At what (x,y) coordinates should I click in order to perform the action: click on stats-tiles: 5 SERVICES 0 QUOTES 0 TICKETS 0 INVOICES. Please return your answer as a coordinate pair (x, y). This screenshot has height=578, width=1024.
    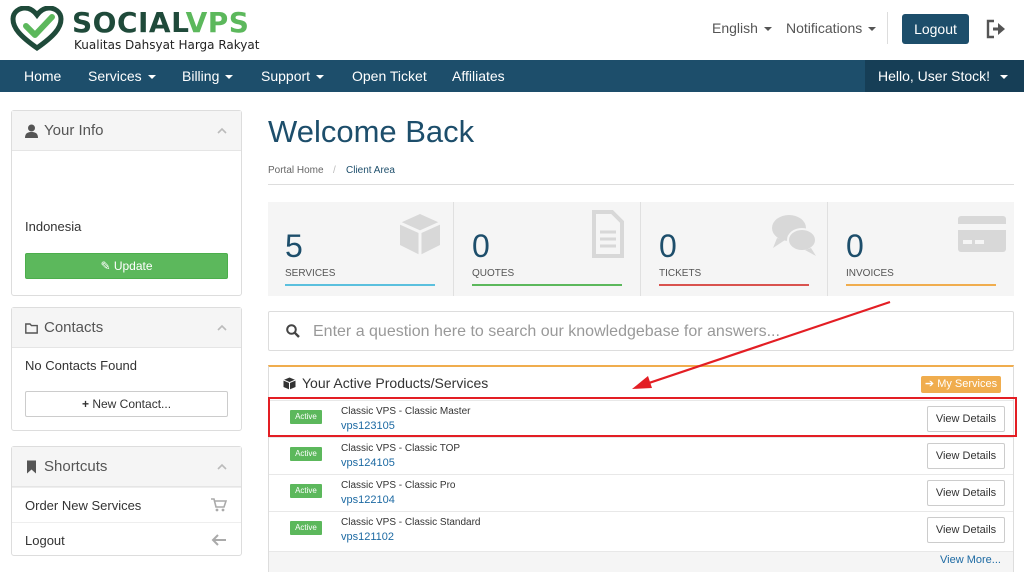
    Looking at the image, I should click on (641, 249).